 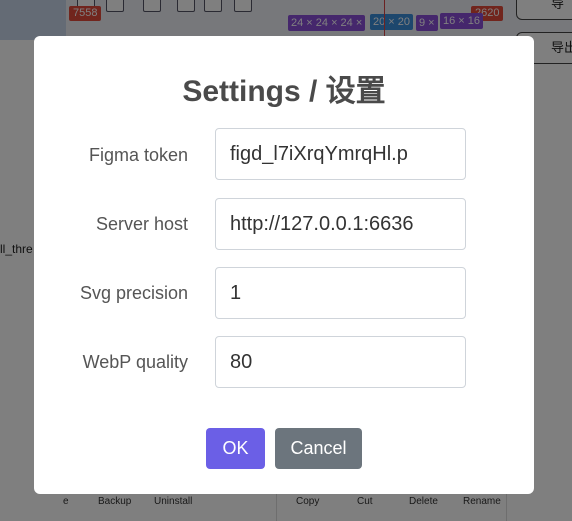 I want to click on figma-token-input, so click(x=340, y=154).